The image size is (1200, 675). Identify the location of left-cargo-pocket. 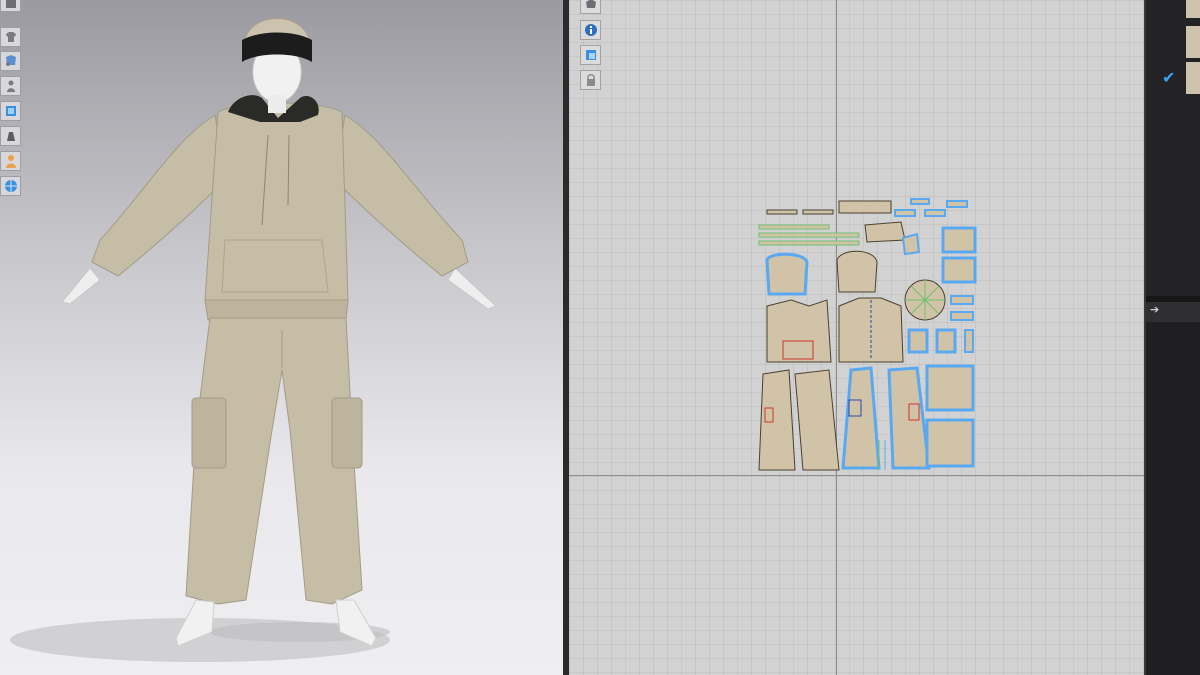
(209, 433).